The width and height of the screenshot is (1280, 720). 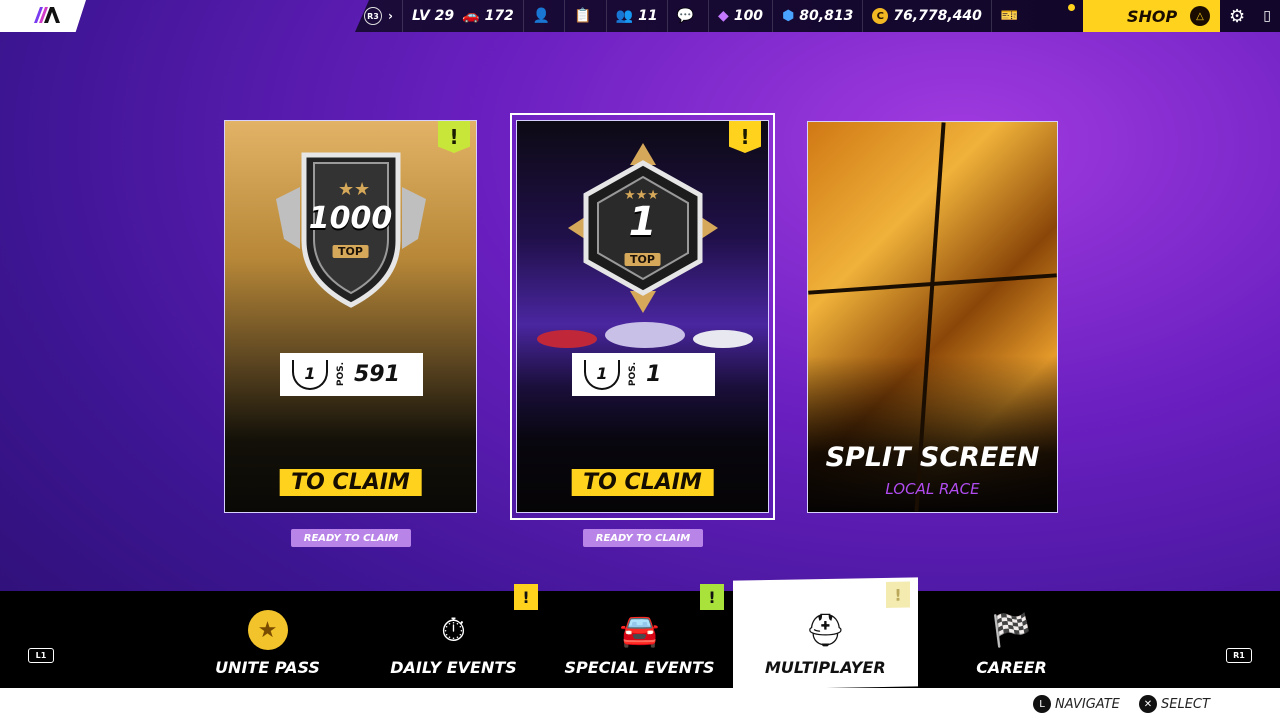 What do you see at coordinates (433, 16) in the screenshot?
I see `level-text: LV 29` at bounding box center [433, 16].